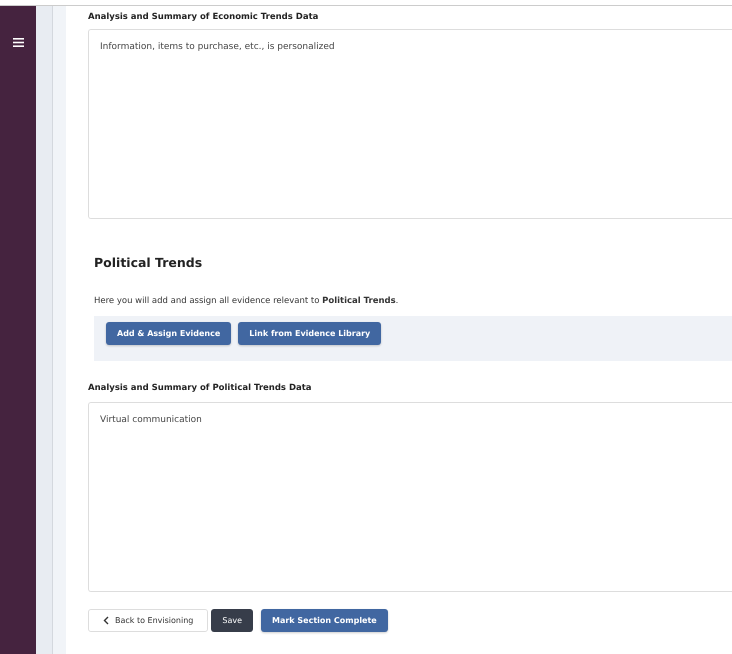 The height and width of the screenshot is (654, 732). Describe the element at coordinates (232, 620) in the screenshot. I see `save-button: Save` at that location.